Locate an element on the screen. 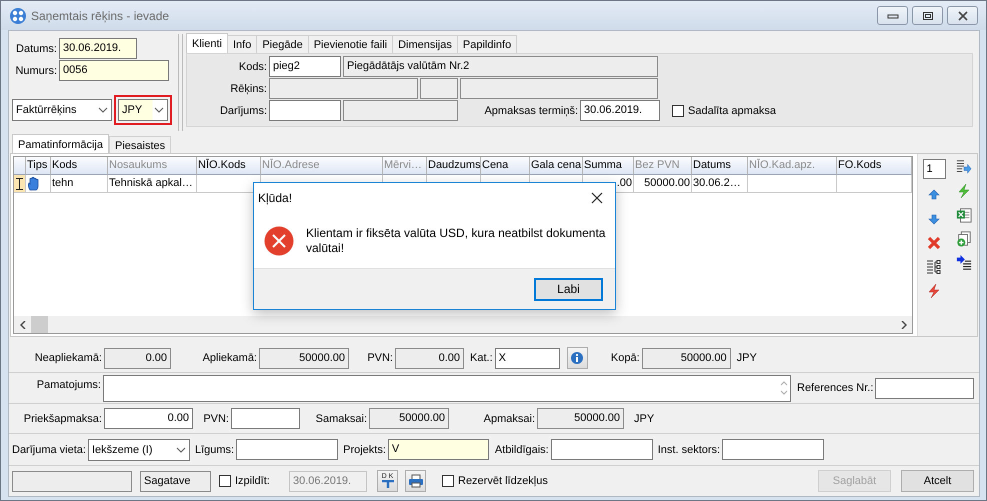 The width and height of the screenshot is (987, 501). document-type-select: Faktūrrēķins is located at coordinates (62, 110).